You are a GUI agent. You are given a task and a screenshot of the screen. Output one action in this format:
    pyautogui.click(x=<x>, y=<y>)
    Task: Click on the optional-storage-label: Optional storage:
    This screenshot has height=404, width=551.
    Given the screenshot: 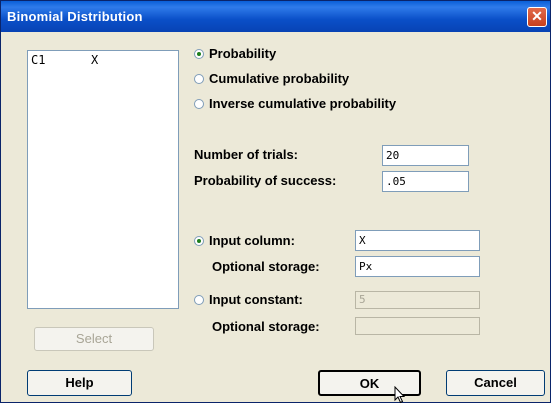 What is the action you would take?
    pyautogui.click(x=266, y=266)
    